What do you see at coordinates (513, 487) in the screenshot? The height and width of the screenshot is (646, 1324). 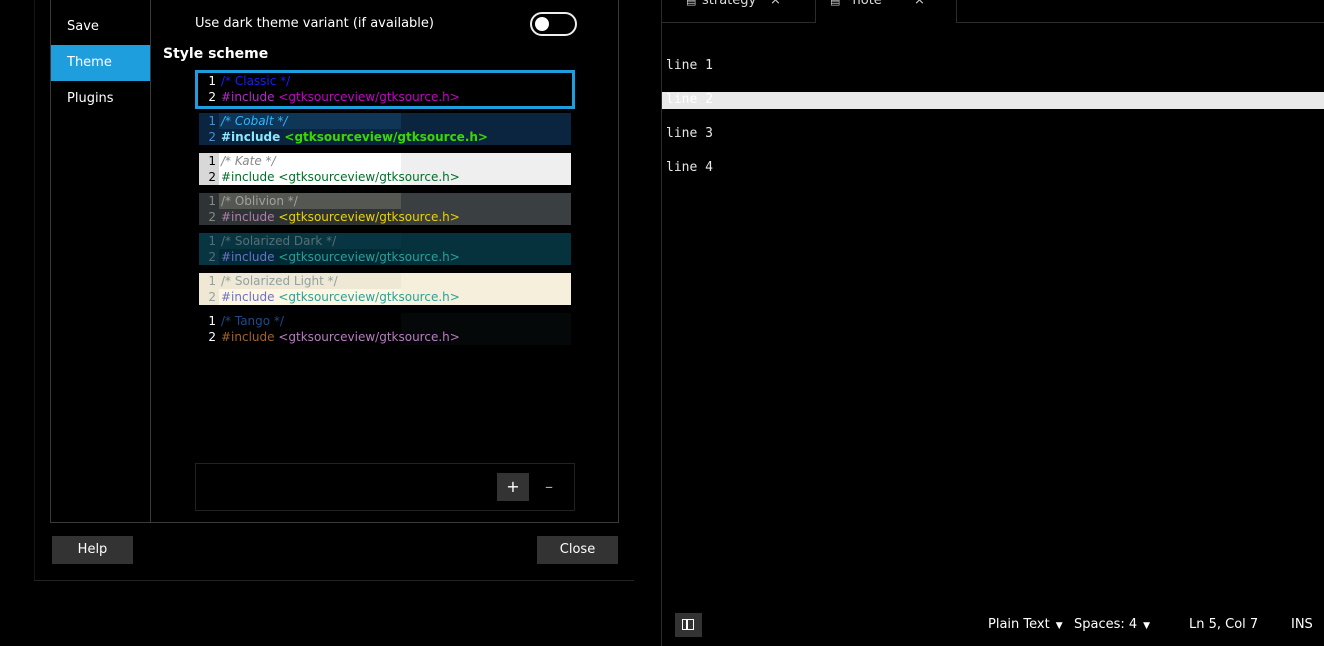 I see `add-scheme-button: +` at bounding box center [513, 487].